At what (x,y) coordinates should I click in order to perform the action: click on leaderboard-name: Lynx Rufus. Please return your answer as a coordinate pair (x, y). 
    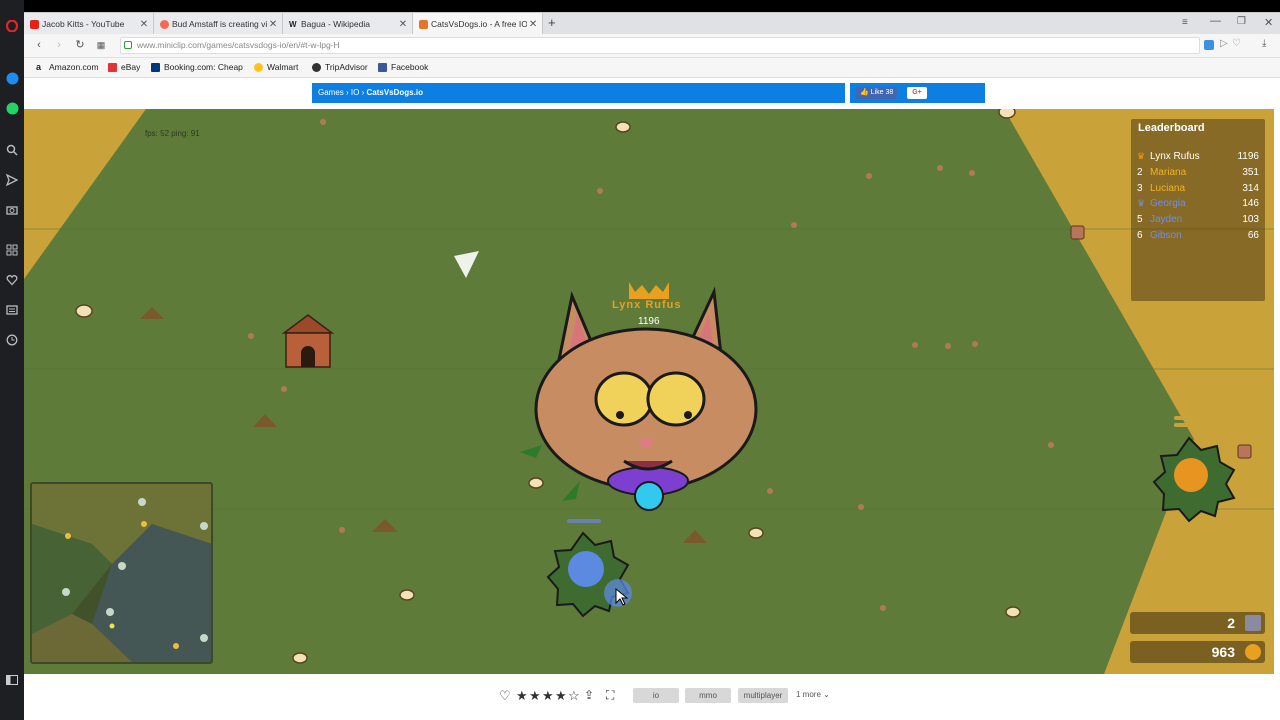
    Looking at the image, I should click on (1175, 156).